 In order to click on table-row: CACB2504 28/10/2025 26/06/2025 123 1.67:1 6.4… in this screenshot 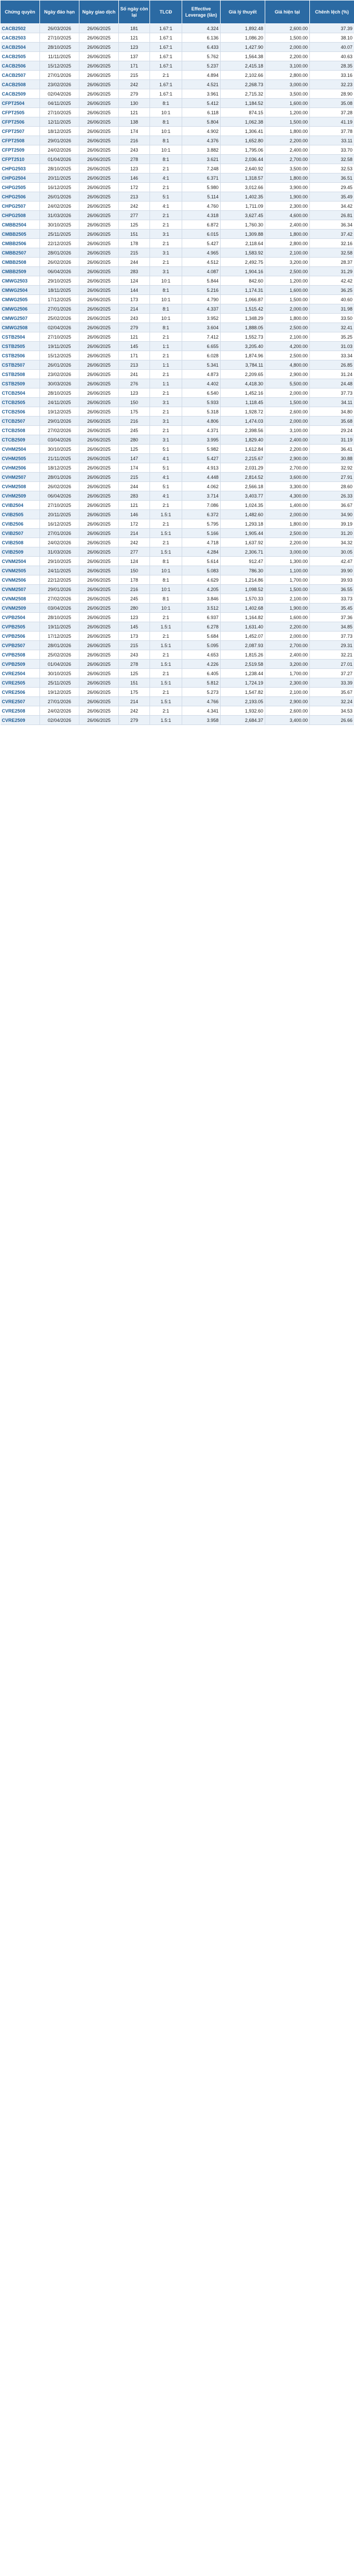, I will do `click(177, 47)`.